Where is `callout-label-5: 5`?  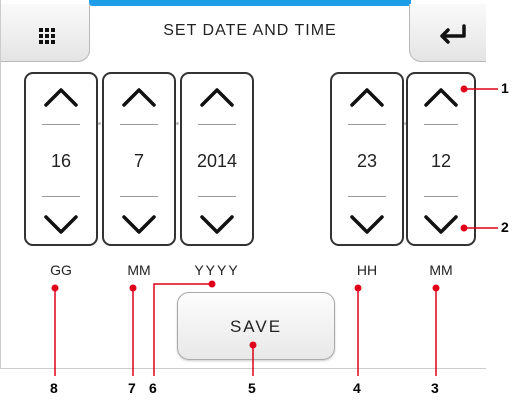 callout-label-5: 5 is located at coordinates (252, 388).